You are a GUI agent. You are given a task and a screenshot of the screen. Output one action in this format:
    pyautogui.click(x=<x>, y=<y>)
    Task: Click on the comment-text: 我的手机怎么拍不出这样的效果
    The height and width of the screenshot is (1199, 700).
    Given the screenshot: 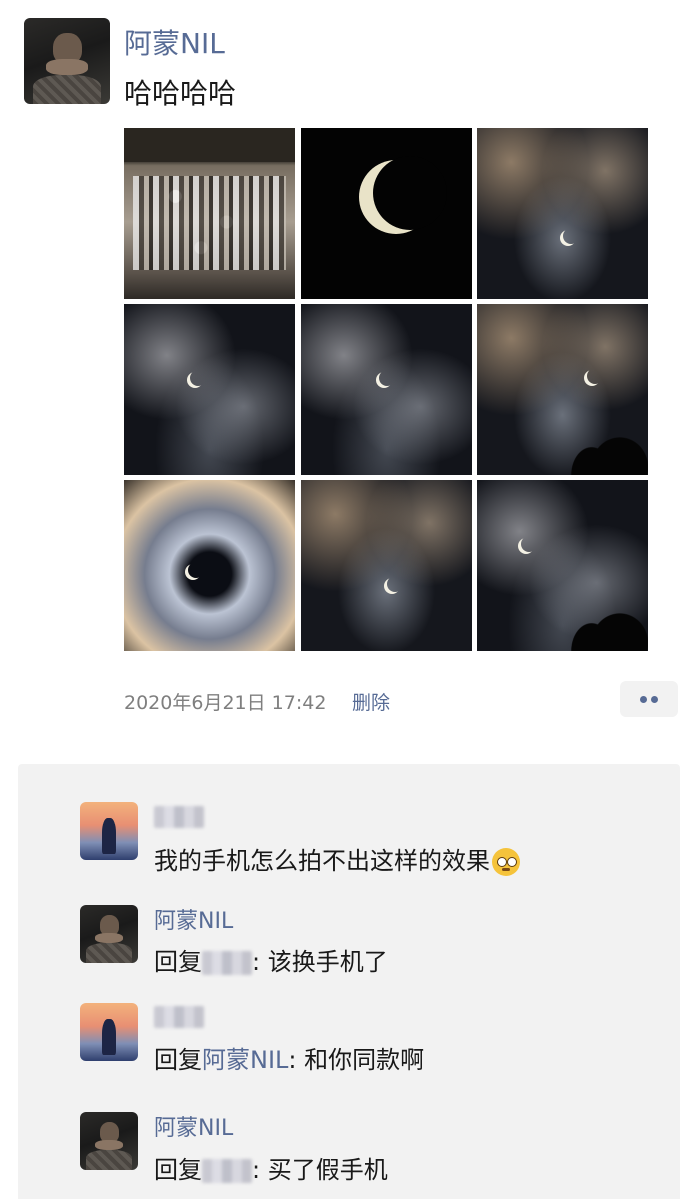 What is the action you would take?
    pyautogui.click(x=337, y=858)
    